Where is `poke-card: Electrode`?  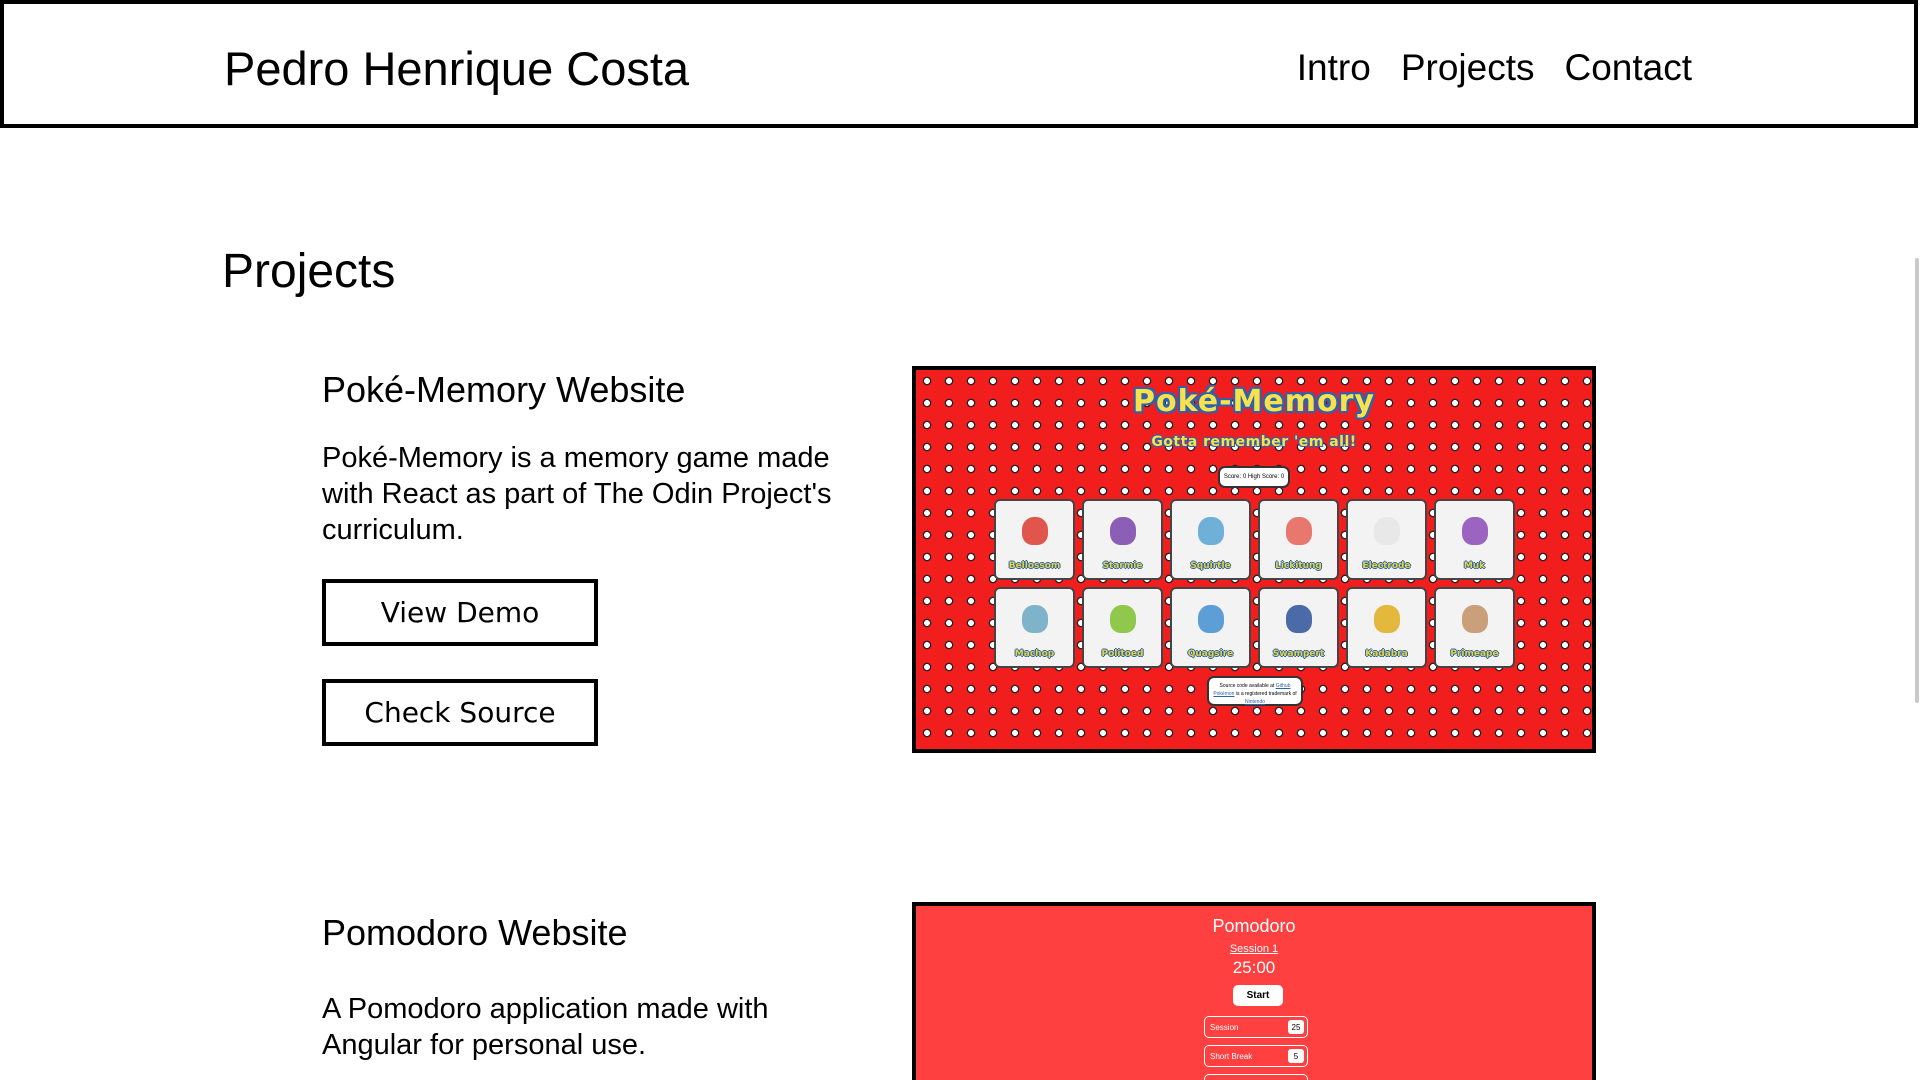
poke-card: Electrode is located at coordinates (1386, 539).